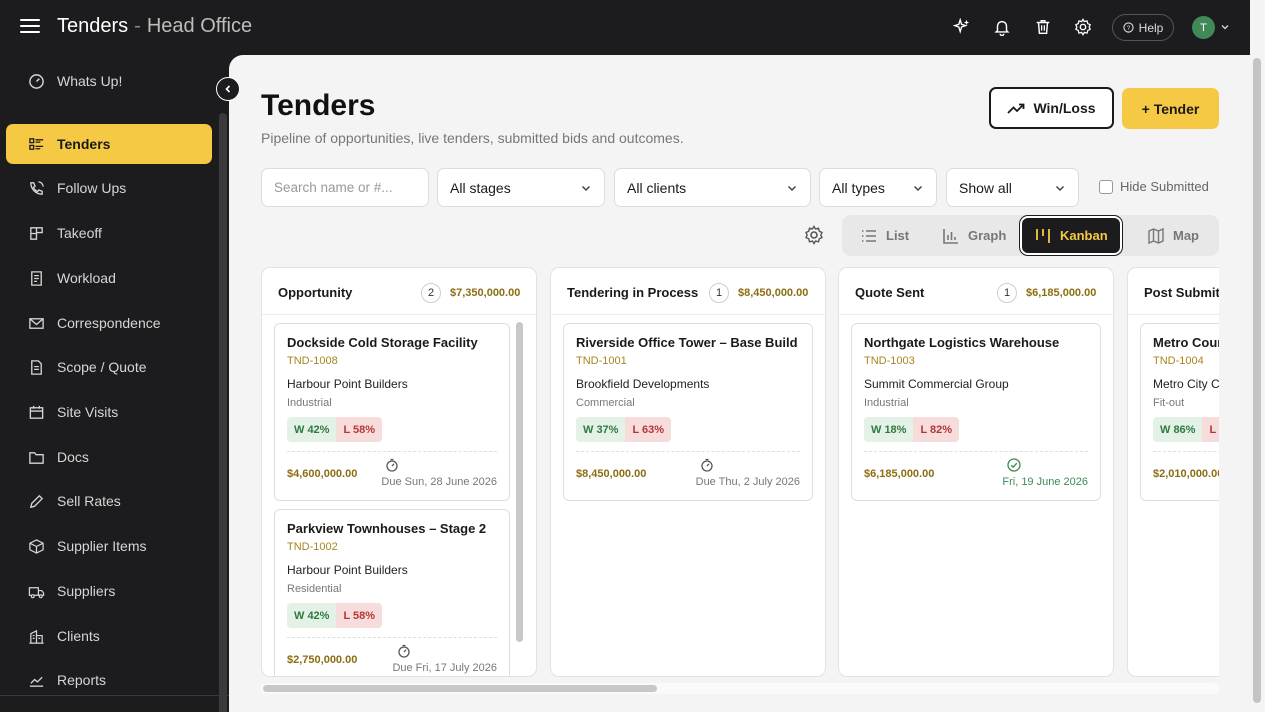 The height and width of the screenshot is (712, 1265). I want to click on card-ref: TND-1008, so click(312, 361).